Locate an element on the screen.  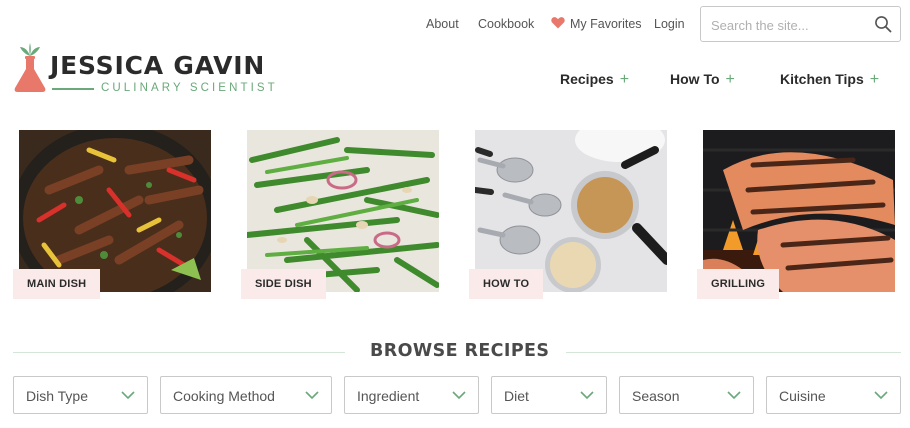
card-how-to: HOW TO is located at coordinates (568, 214).